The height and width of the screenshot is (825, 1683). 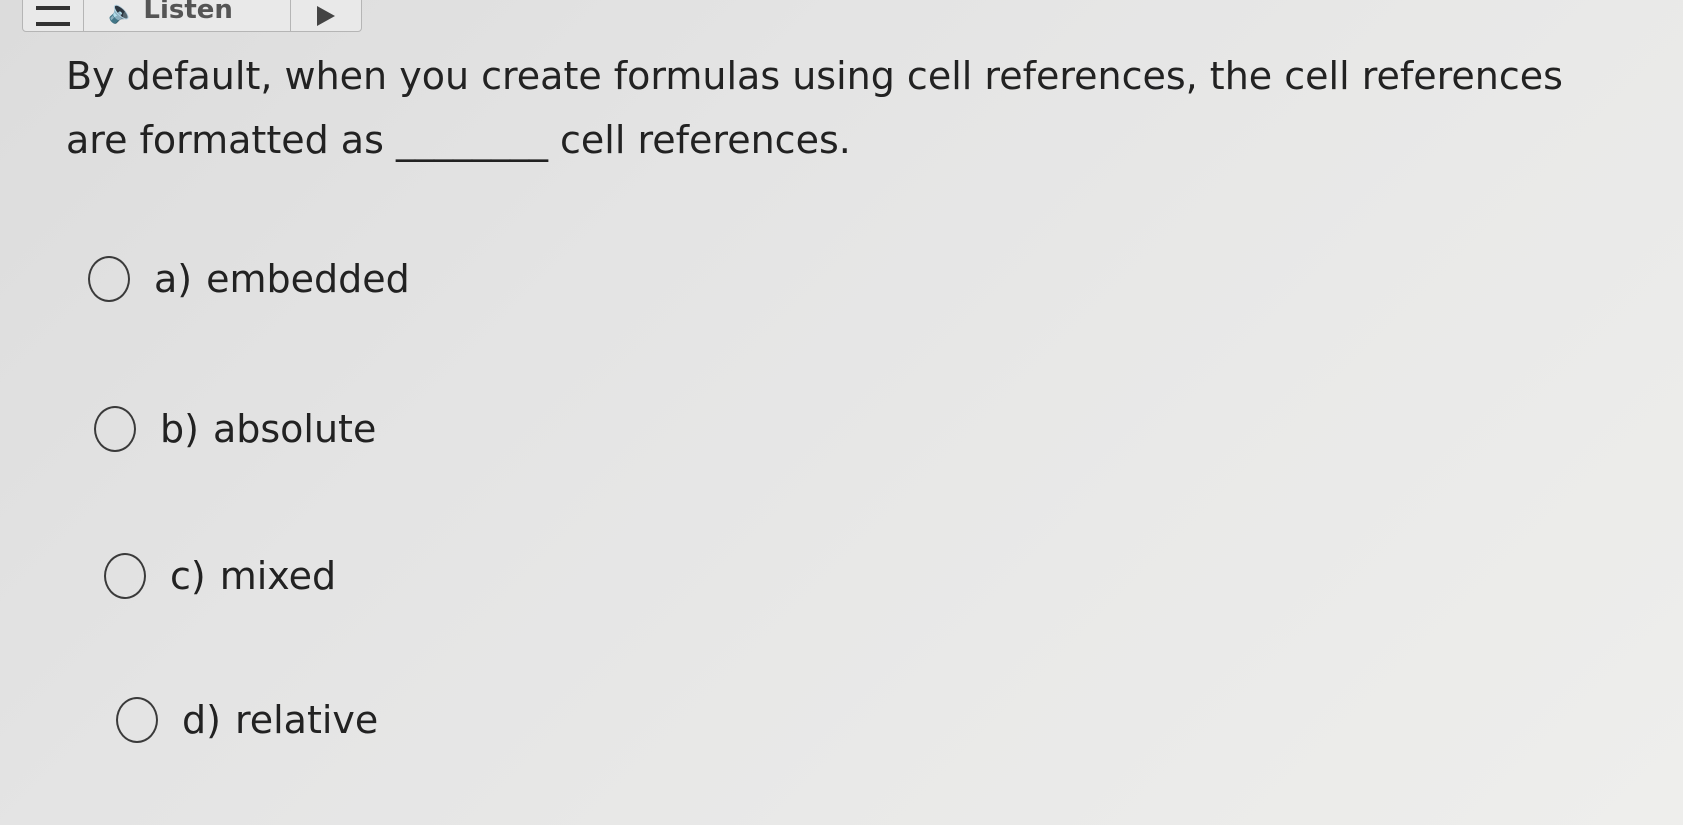 I want to click on play-button, so click(x=326, y=15).